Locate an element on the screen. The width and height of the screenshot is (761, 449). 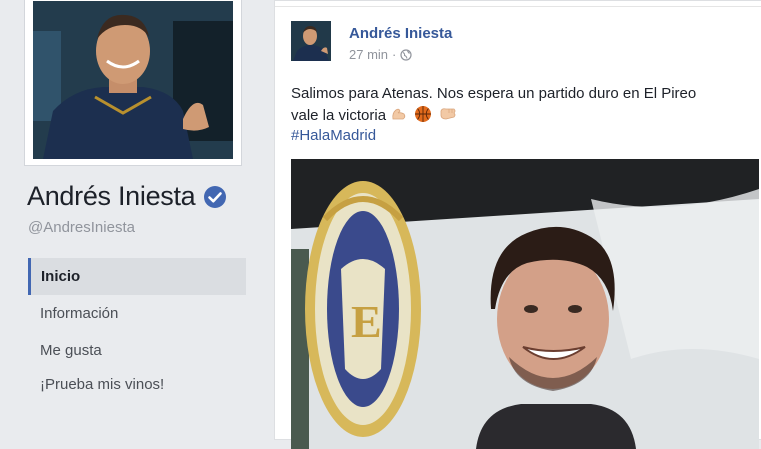
crest-letter: E is located at coordinates (366, 321).